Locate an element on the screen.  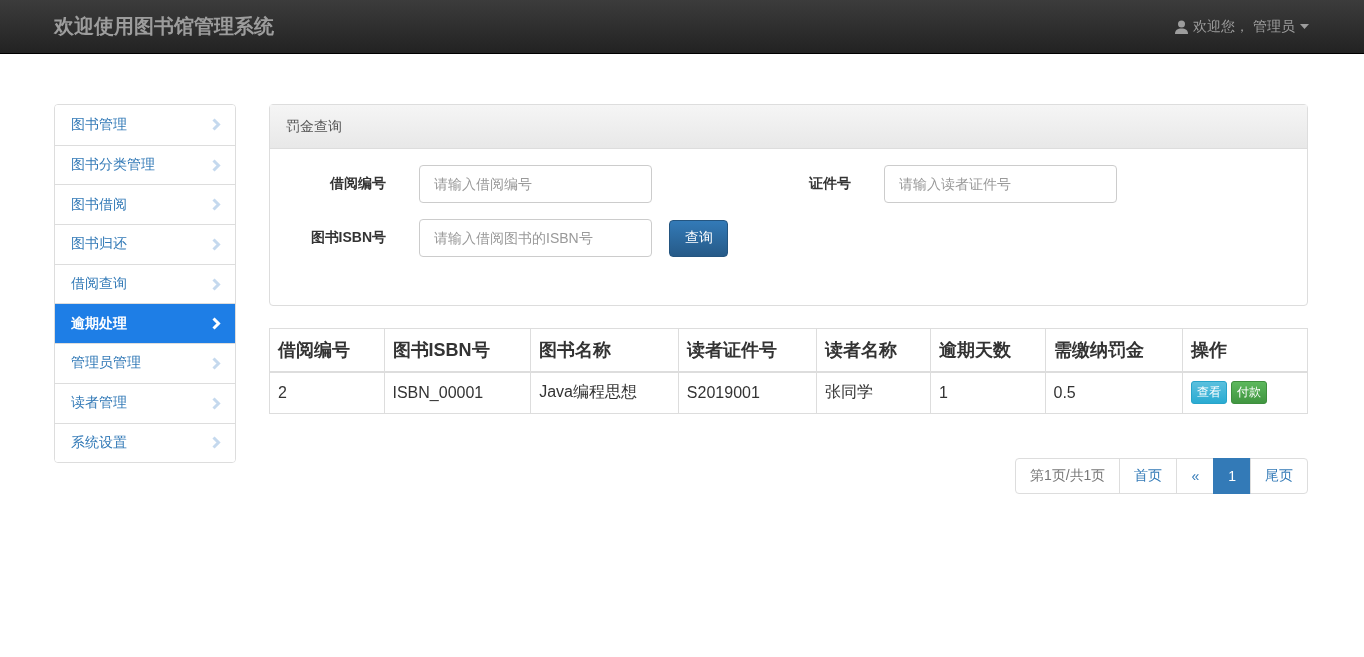
caret-icon is located at coordinates (1304, 26).